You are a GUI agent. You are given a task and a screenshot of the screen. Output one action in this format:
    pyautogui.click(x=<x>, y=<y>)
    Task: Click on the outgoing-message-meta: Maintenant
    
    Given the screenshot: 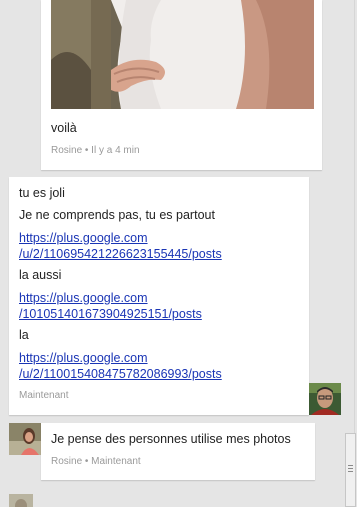 What is the action you would take?
    pyautogui.click(x=44, y=395)
    